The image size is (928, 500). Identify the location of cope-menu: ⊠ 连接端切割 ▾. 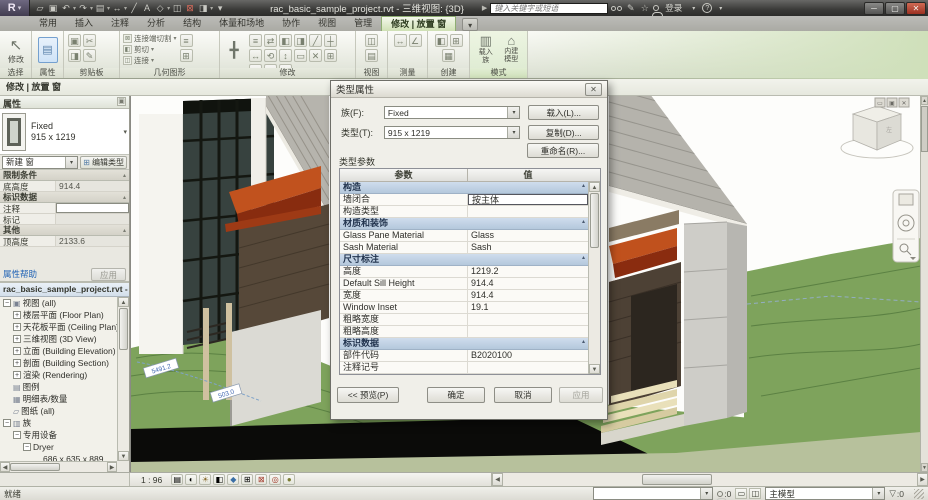
(150, 38).